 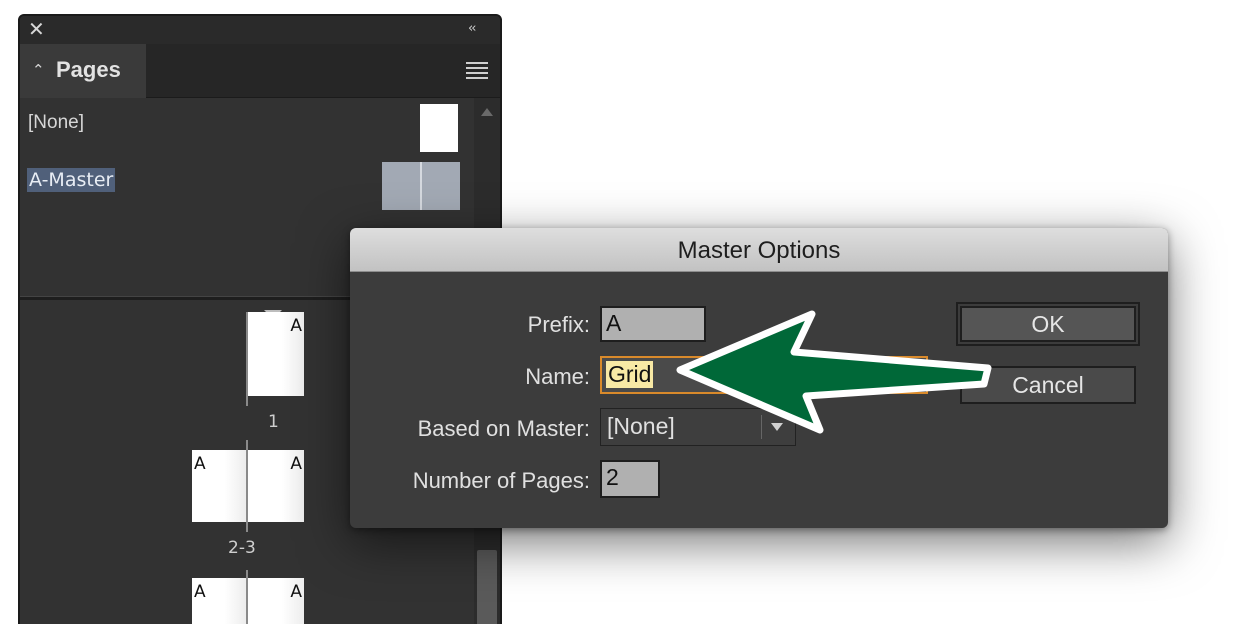 I want to click on tab-pages: ⌃ Pages, so click(x=83, y=71).